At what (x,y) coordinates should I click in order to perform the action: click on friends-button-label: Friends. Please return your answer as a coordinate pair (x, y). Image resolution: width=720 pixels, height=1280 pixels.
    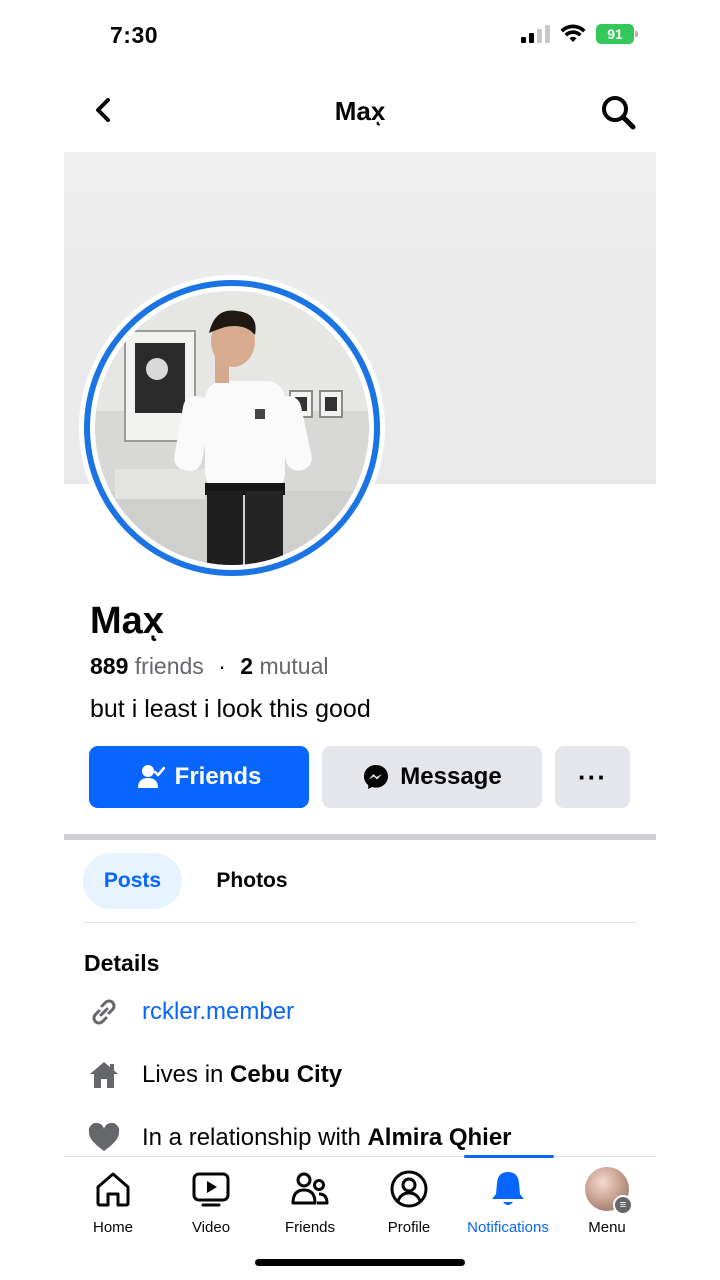
    Looking at the image, I should click on (218, 776).